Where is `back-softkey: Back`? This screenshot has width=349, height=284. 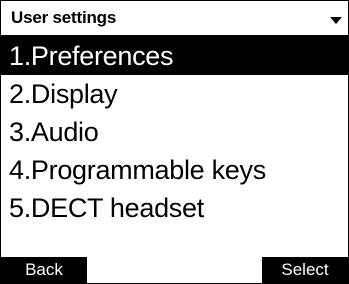 back-softkey: Back is located at coordinates (44, 270).